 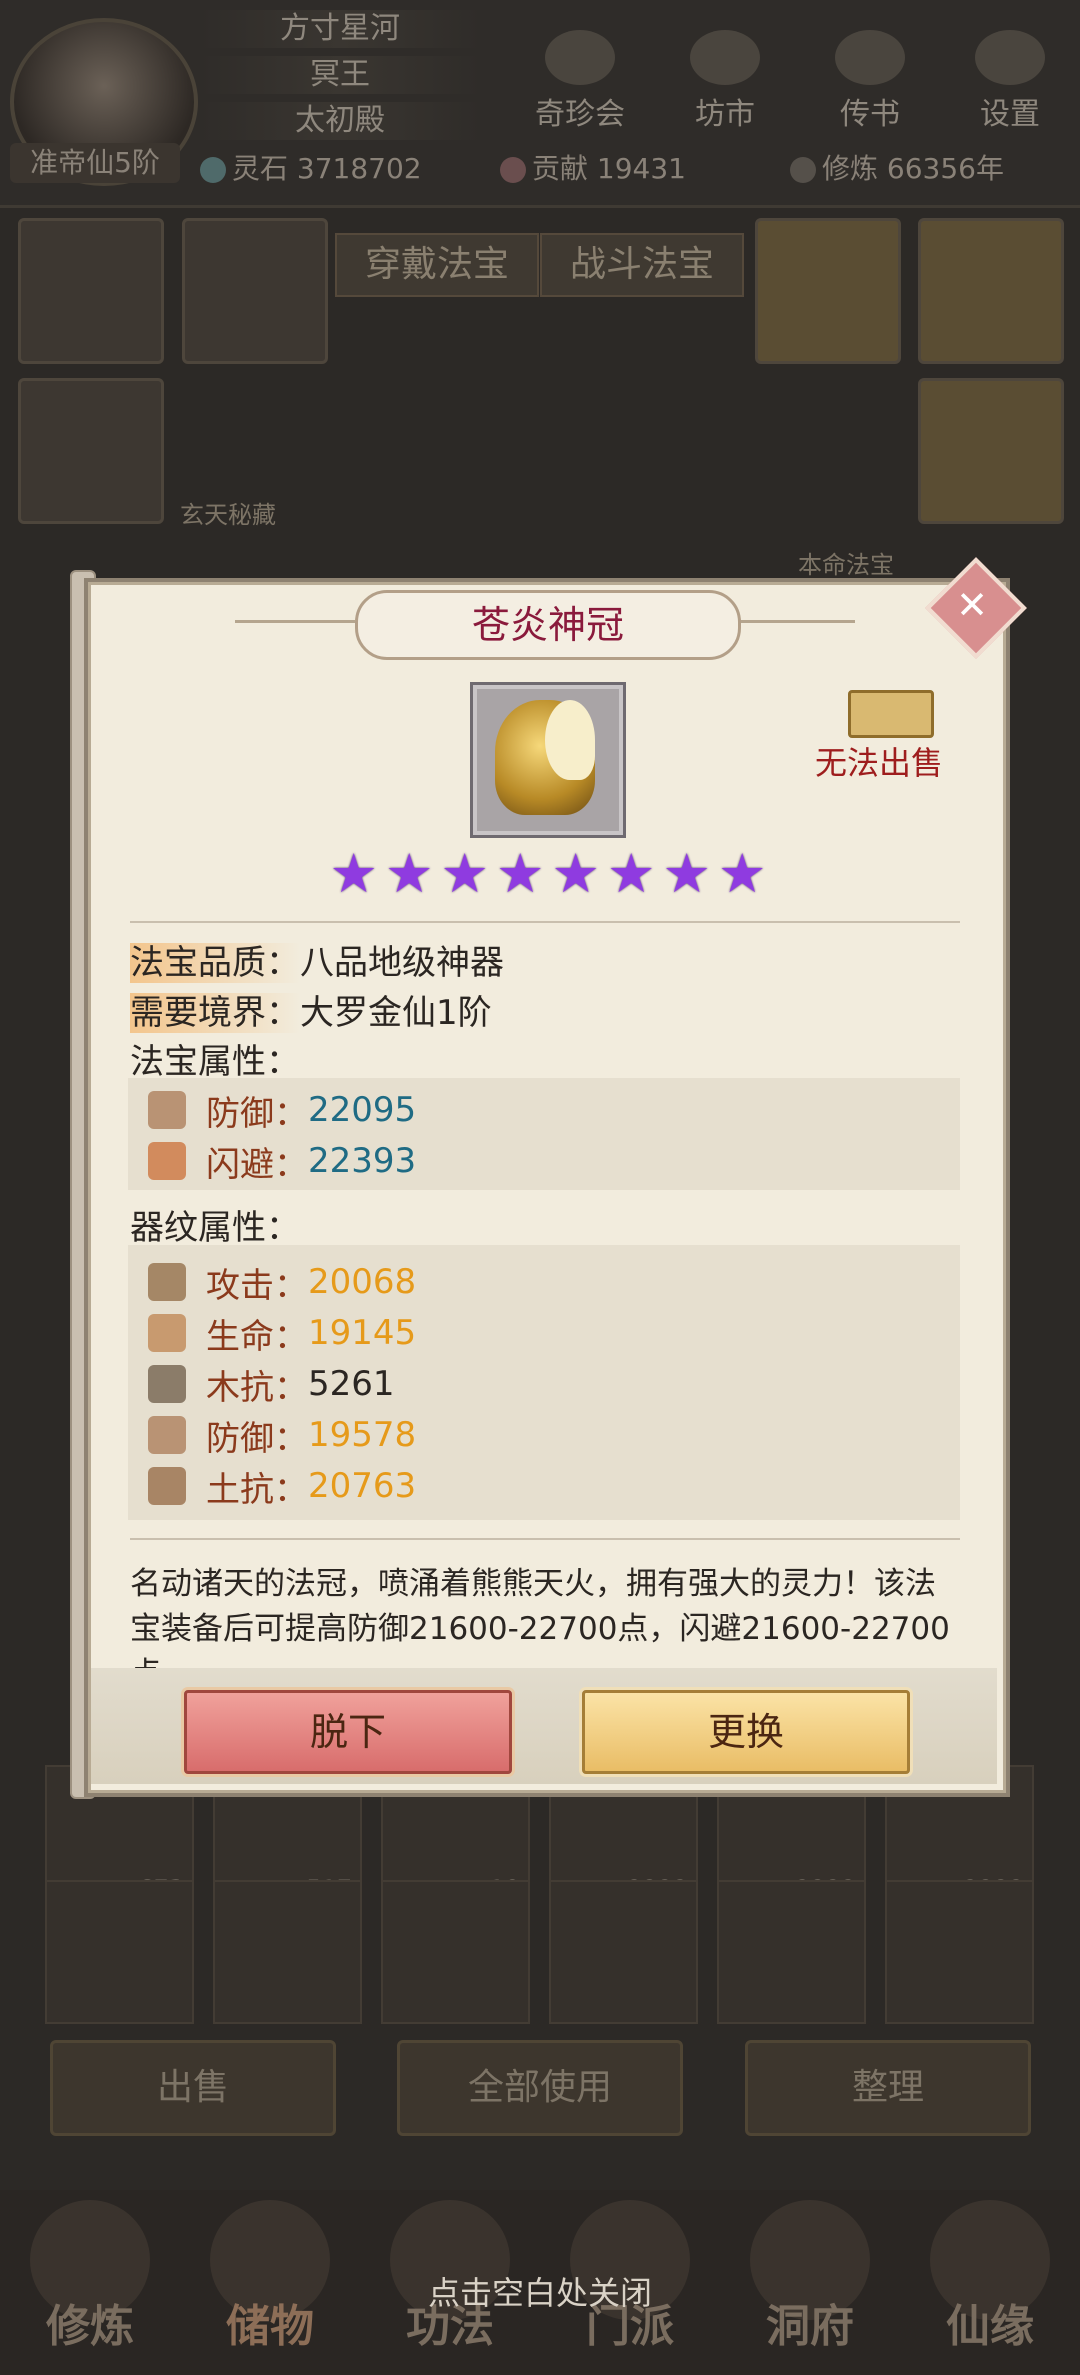 I want to click on sort-button: 整理, so click(x=888, y=2088).